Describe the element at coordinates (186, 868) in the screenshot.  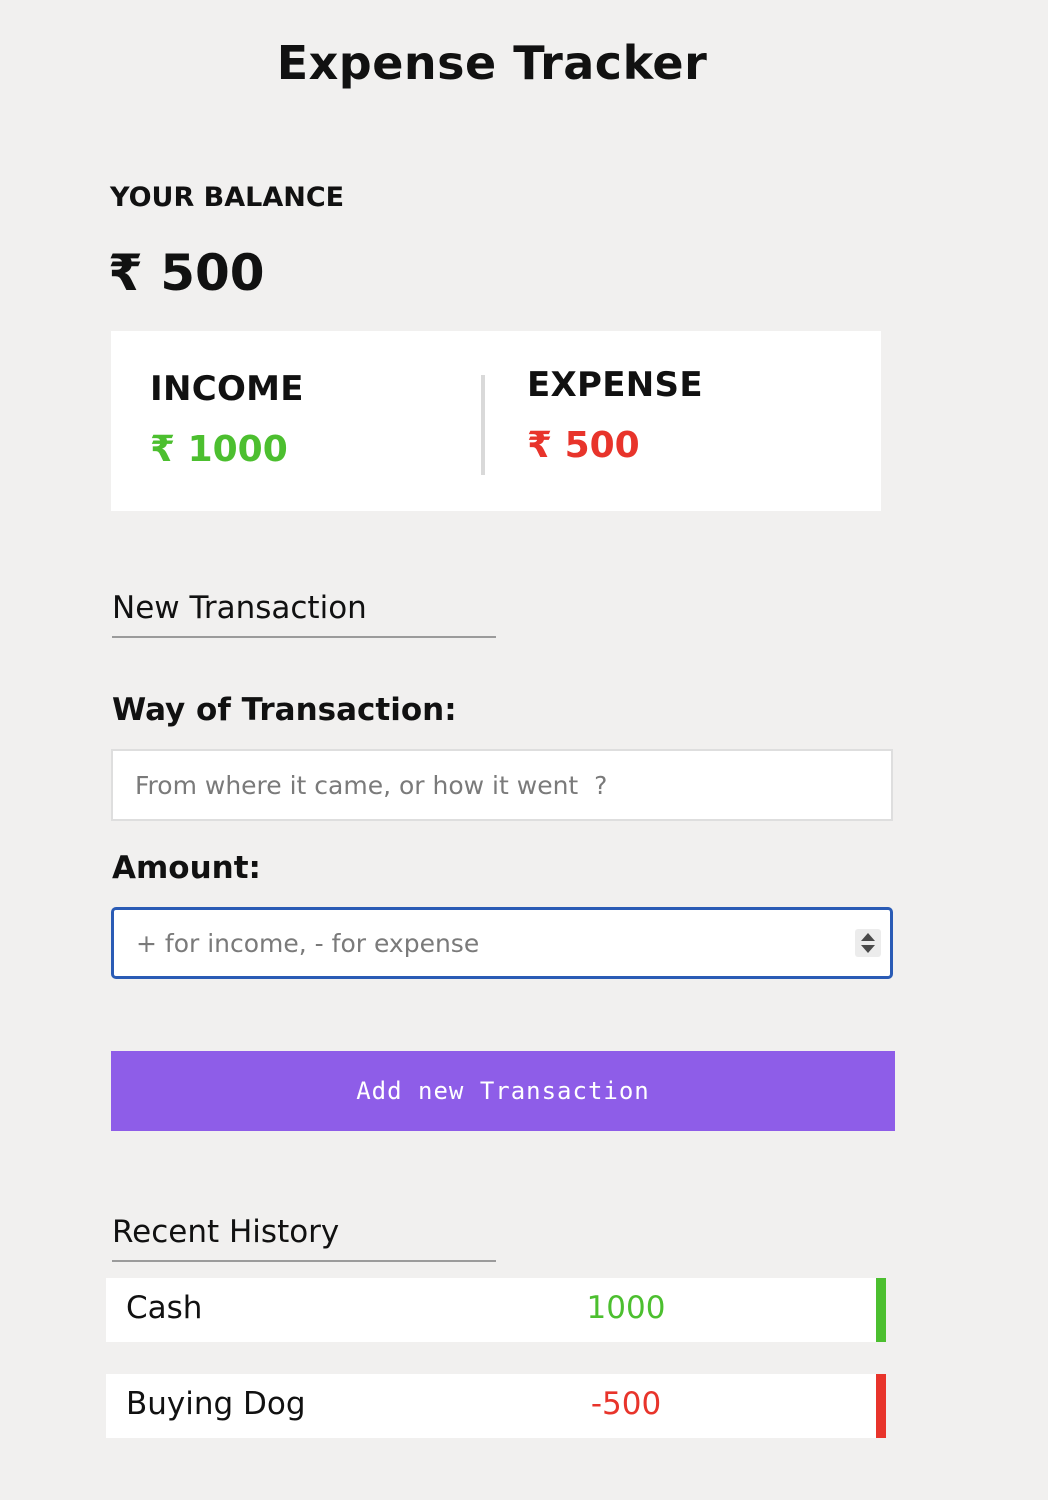
I see `amount-label: Amount:` at that location.